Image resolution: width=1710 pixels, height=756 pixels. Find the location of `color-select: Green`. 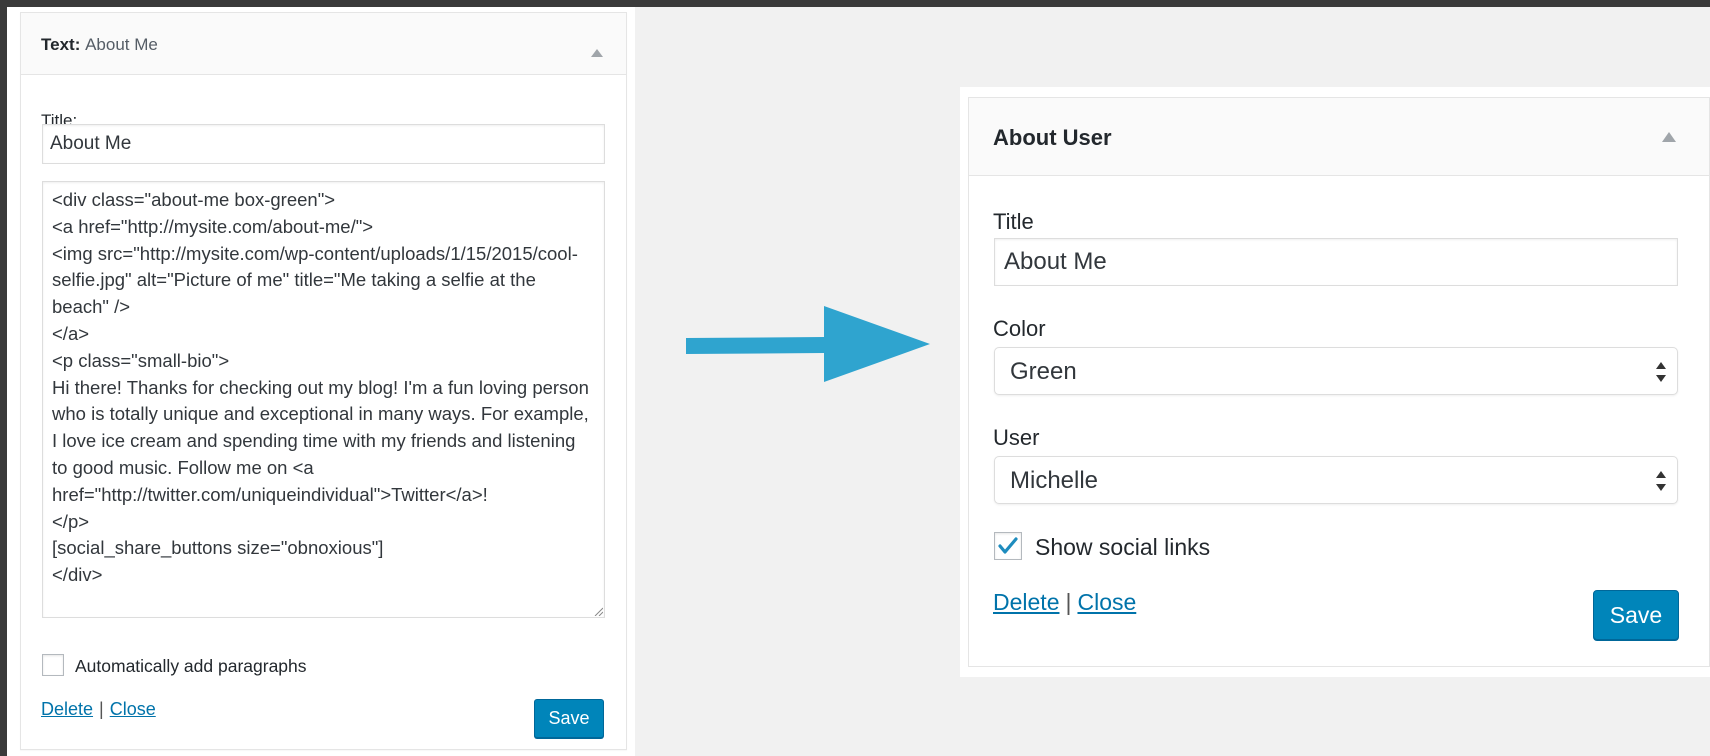

color-select: Green is located at coordinates (1336, 371).